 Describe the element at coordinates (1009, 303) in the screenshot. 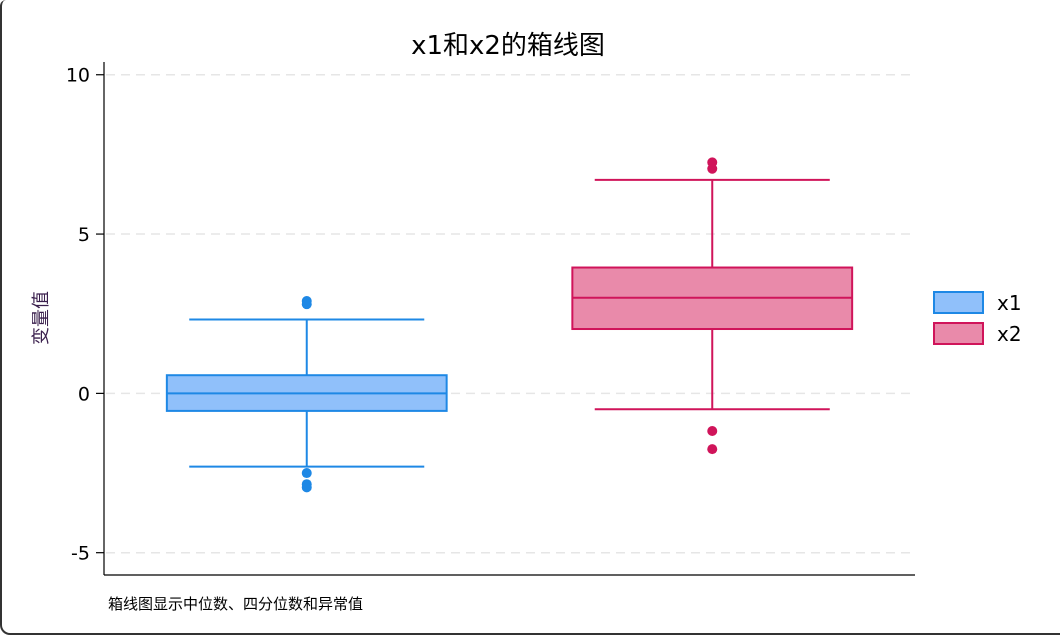

I see `legend-label: x1` at that location.